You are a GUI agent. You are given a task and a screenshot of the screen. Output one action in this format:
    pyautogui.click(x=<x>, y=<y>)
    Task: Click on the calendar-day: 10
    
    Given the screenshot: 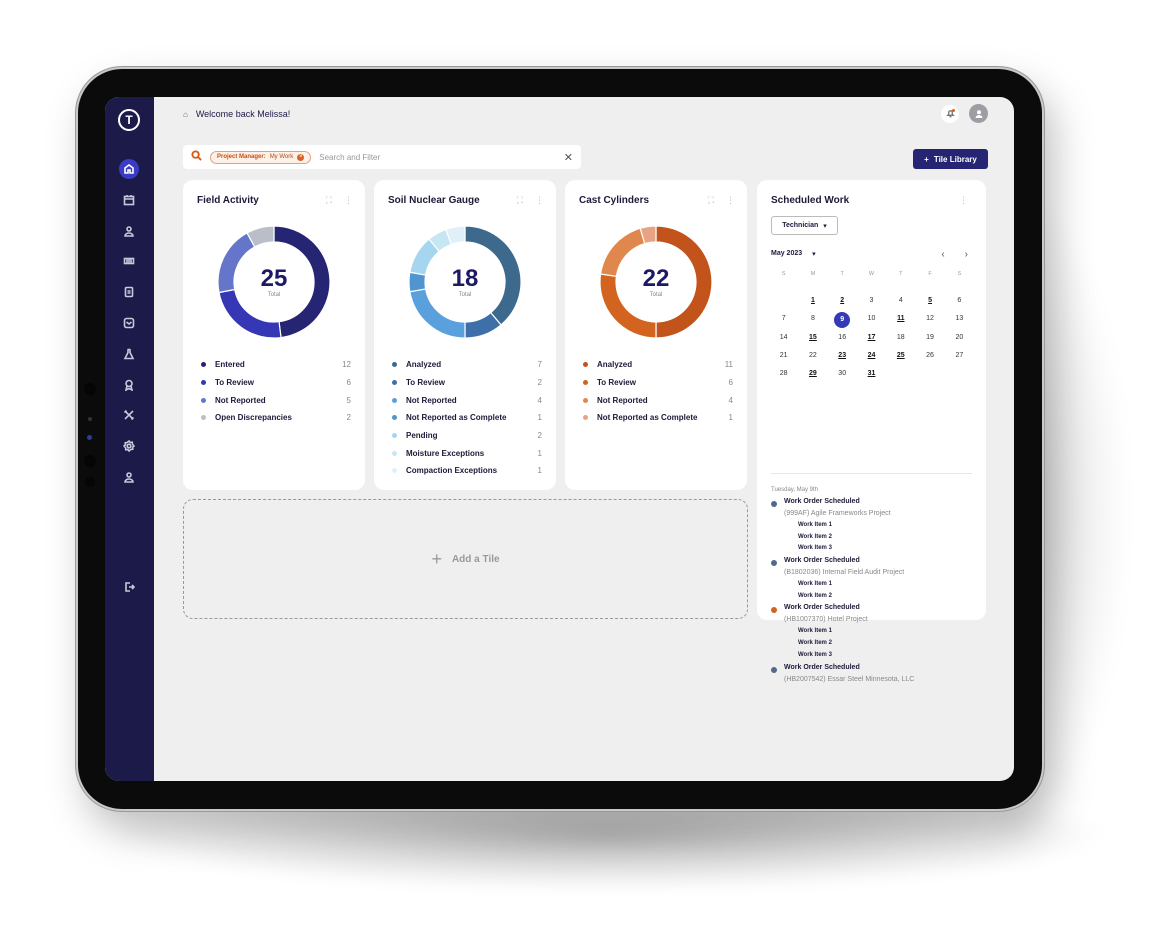 What is the action you would take?
    pyautogui.click(x=871, y=321)
    